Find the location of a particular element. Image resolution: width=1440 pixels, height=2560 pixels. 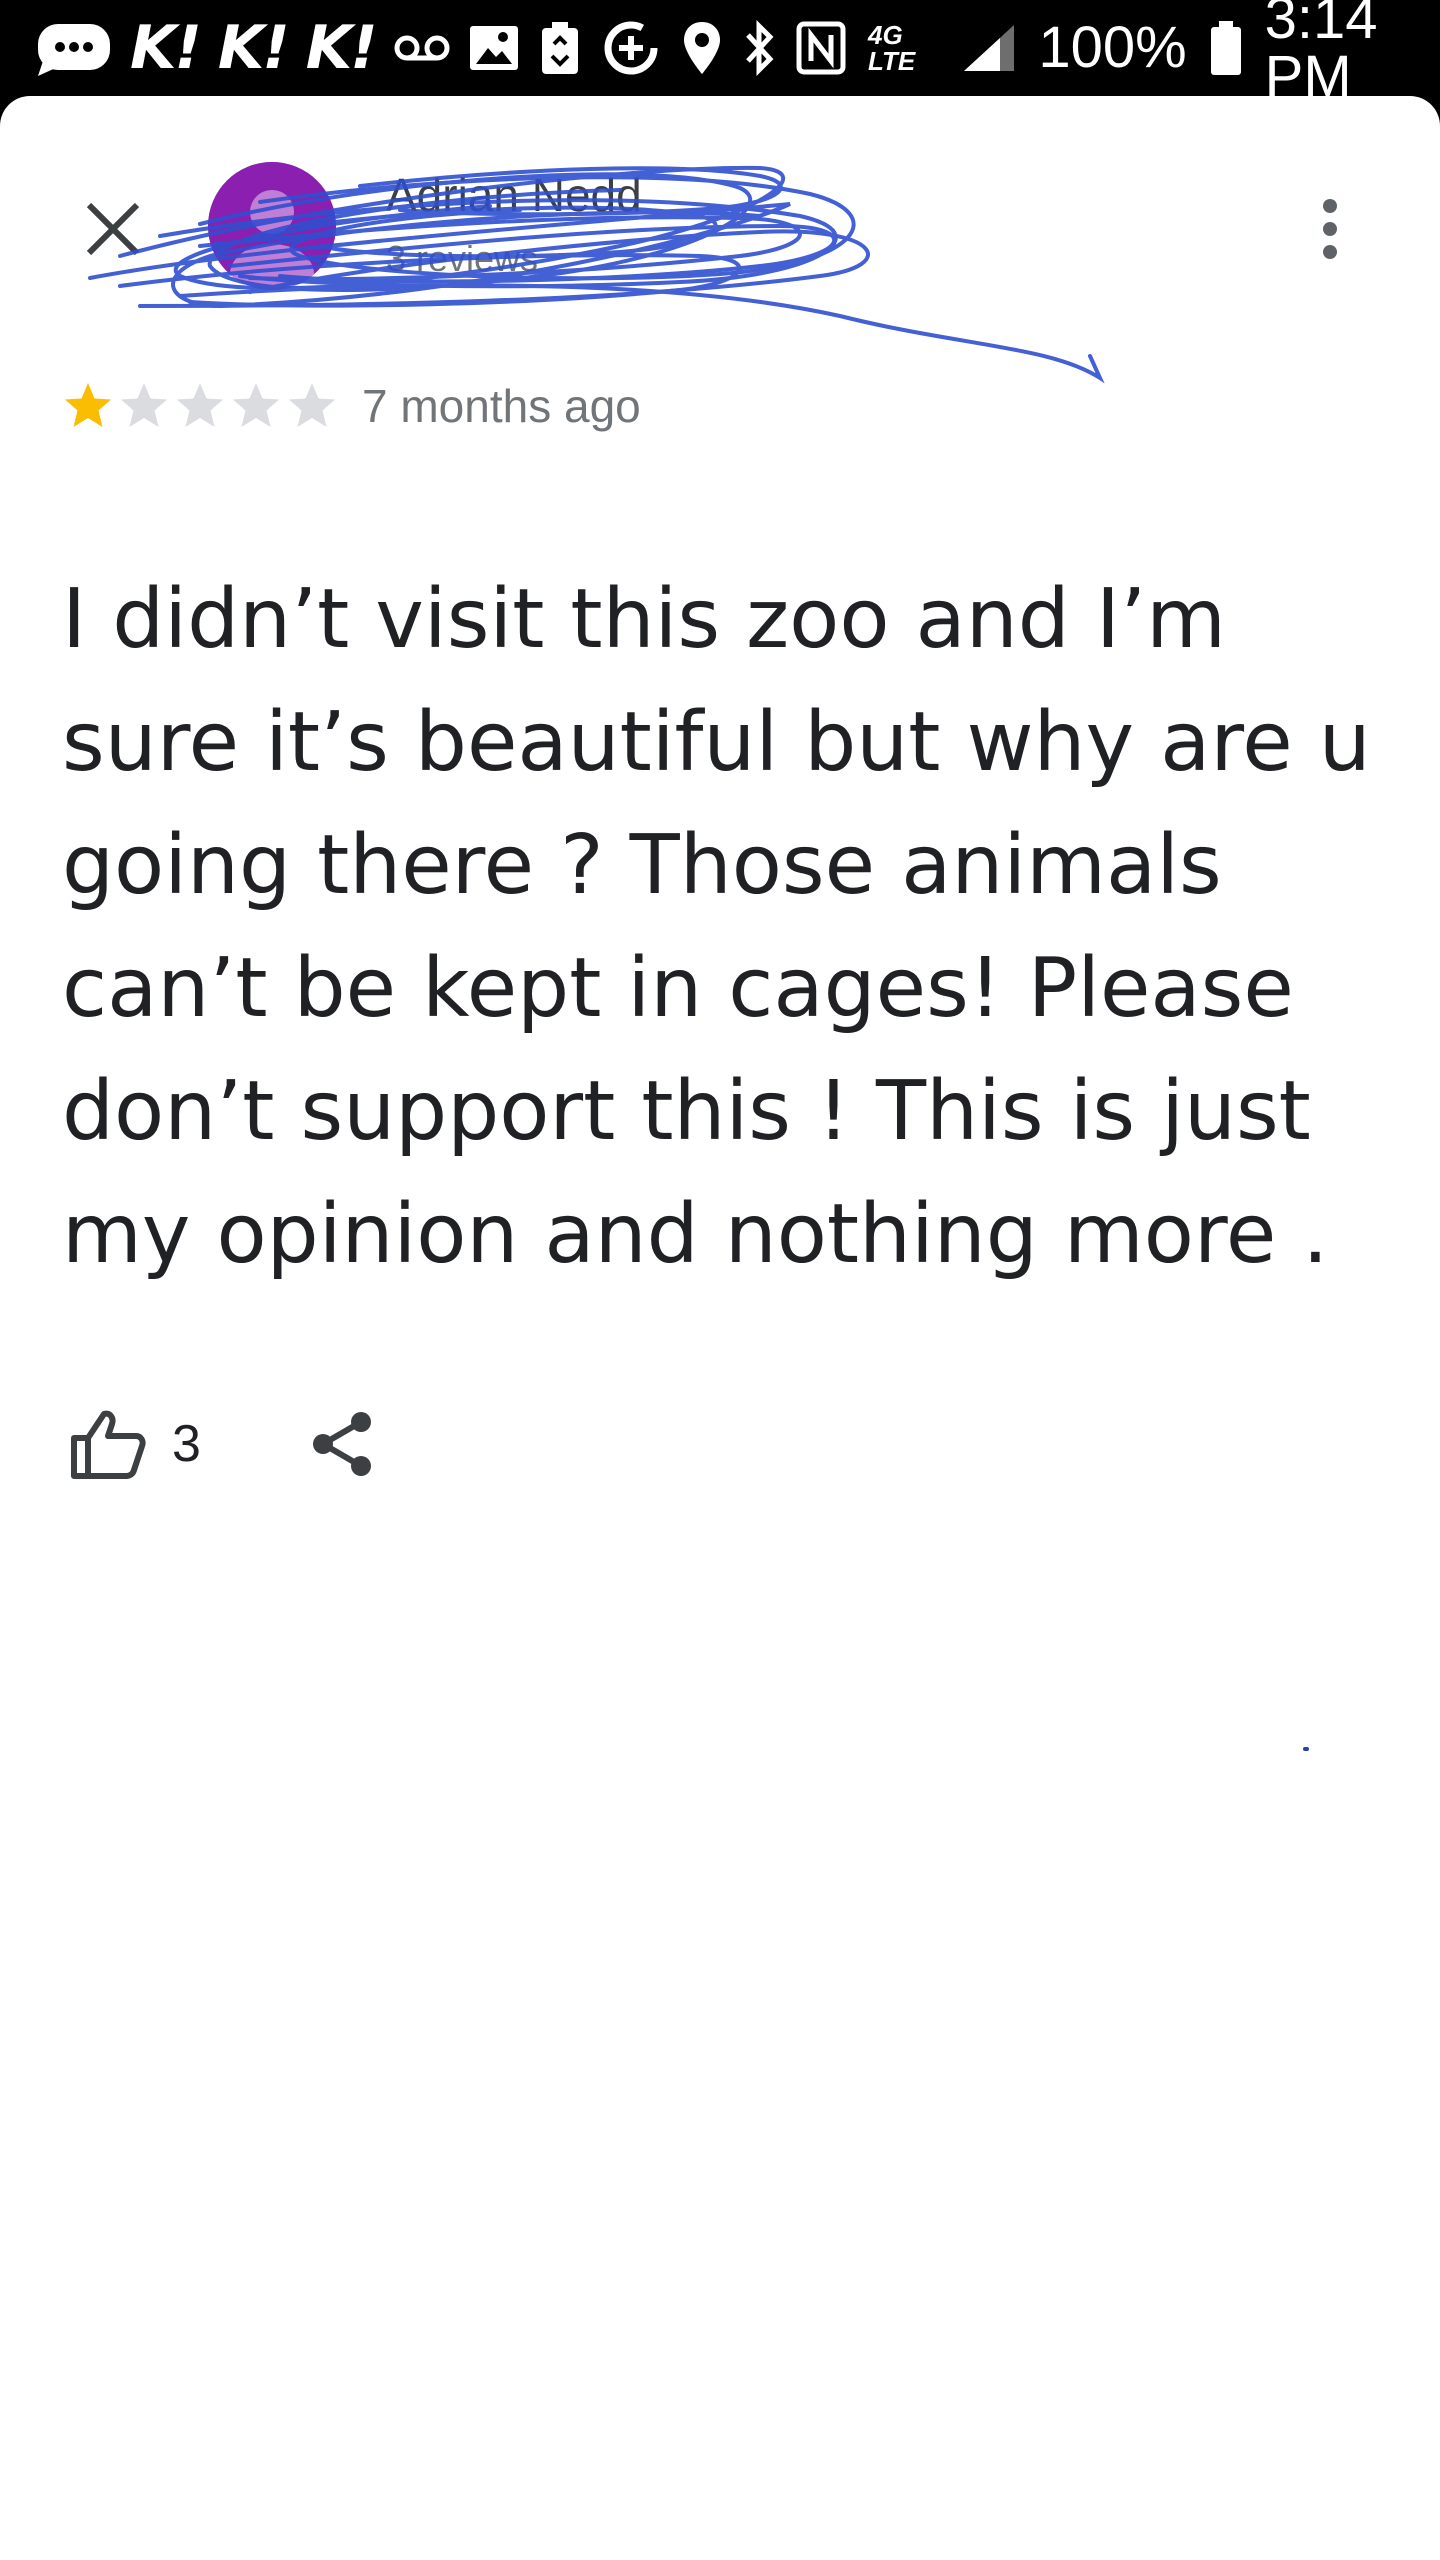

review-time: 7 months ago is located at coordinates (501, 406).